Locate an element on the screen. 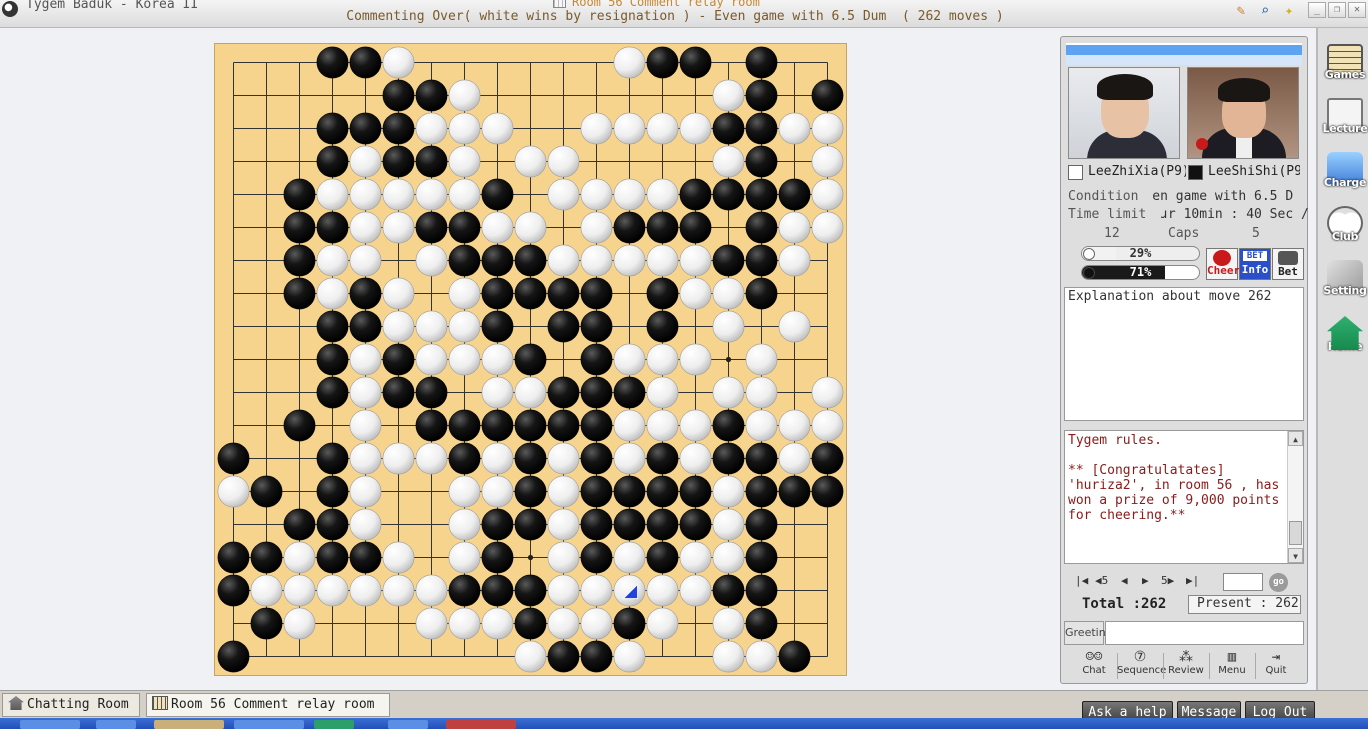  paint-icon: ✎ is located at coordinates (1241, 11).